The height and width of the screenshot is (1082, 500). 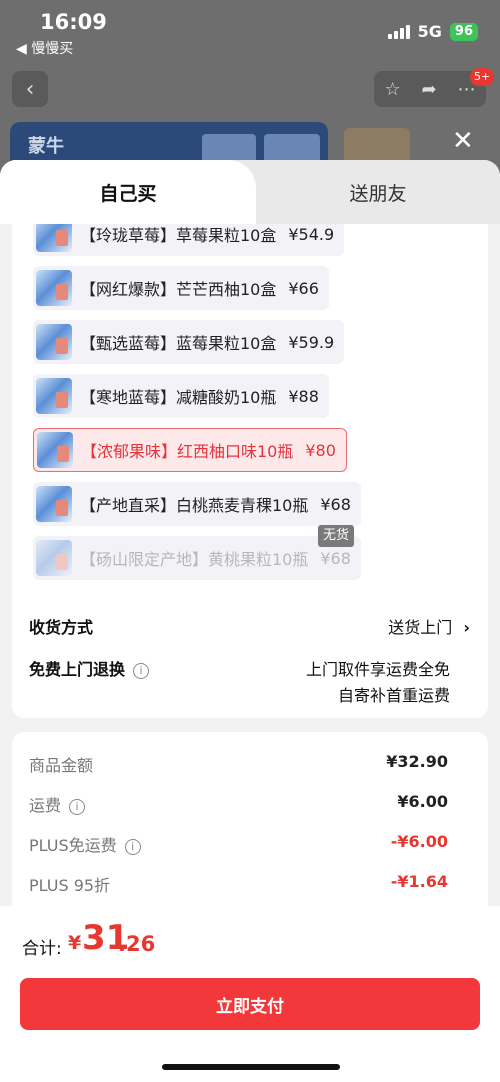 What do you see at coordinates (42, 949) in the screenshot?
I see `total-label: 合计:` at bounding box center [42, 949].